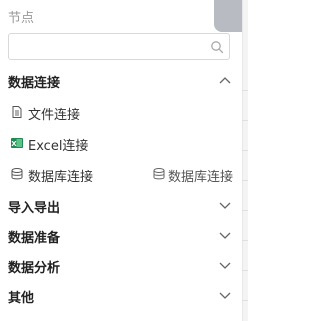 Image resolution: width=320 pixels, height=321 pixels. What do you see at coordinates (120, 236) in the screenshot?
I see `section-data-prep: 数据准备` at bounding box center [120, 236].